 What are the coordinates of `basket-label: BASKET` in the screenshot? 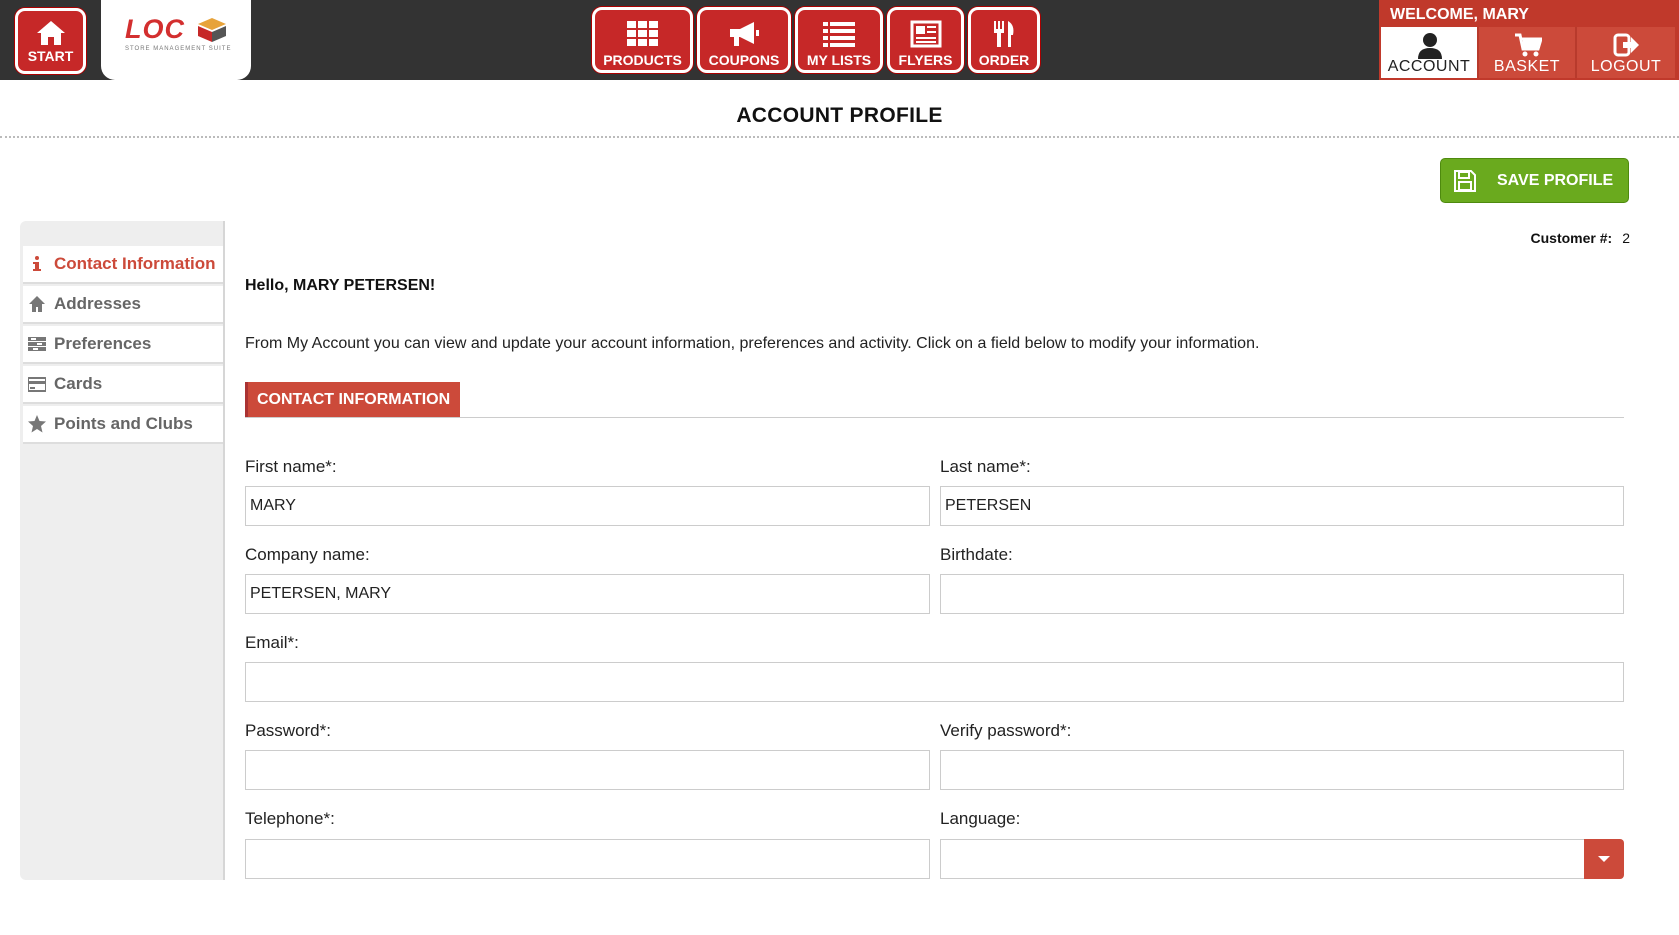 It's located at (1527, 66).